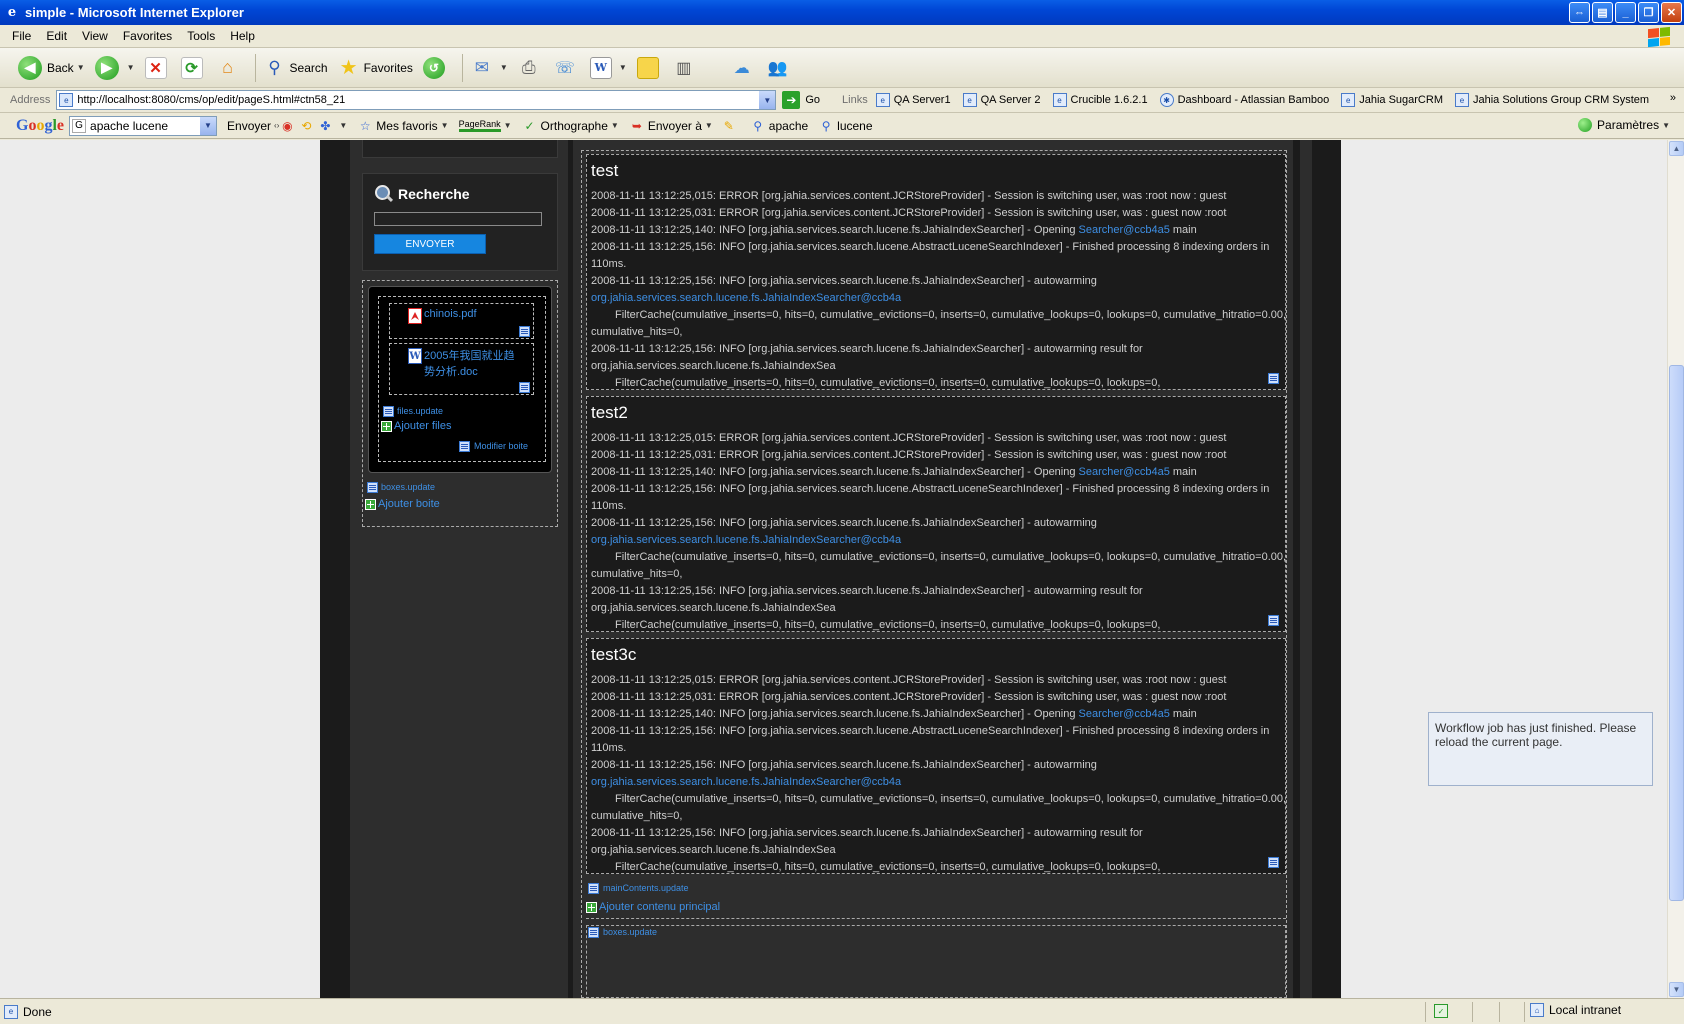  Describe the element at coordinates (242, 36) in the screenshot. I see `menu-help: Help` at that location.